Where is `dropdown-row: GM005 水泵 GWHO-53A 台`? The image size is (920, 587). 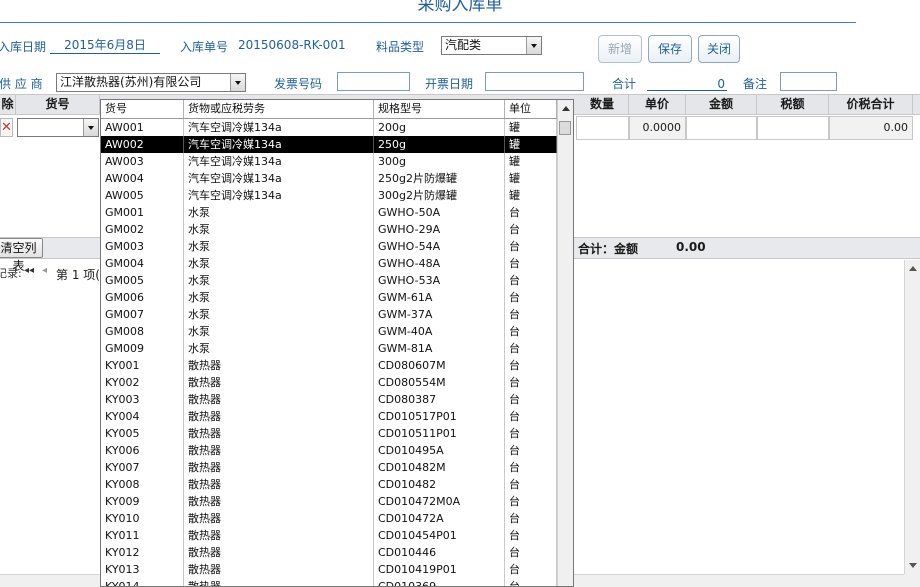
dropdown-row: GM005 水泵 GWHO-53A 台 is located at coordinates (329, 280).